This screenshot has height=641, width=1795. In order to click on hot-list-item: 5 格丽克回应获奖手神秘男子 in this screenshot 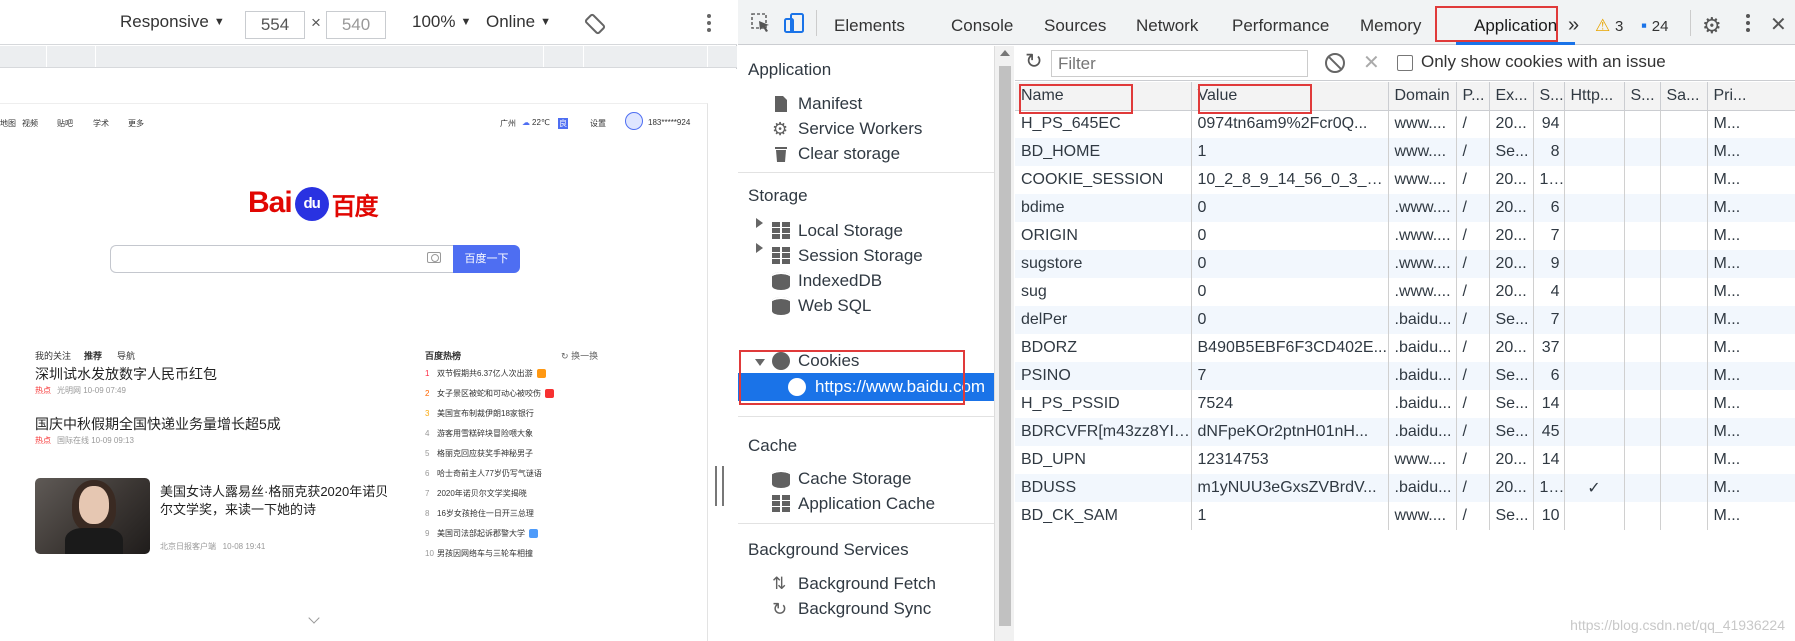, I will do `click(479, 453)`.